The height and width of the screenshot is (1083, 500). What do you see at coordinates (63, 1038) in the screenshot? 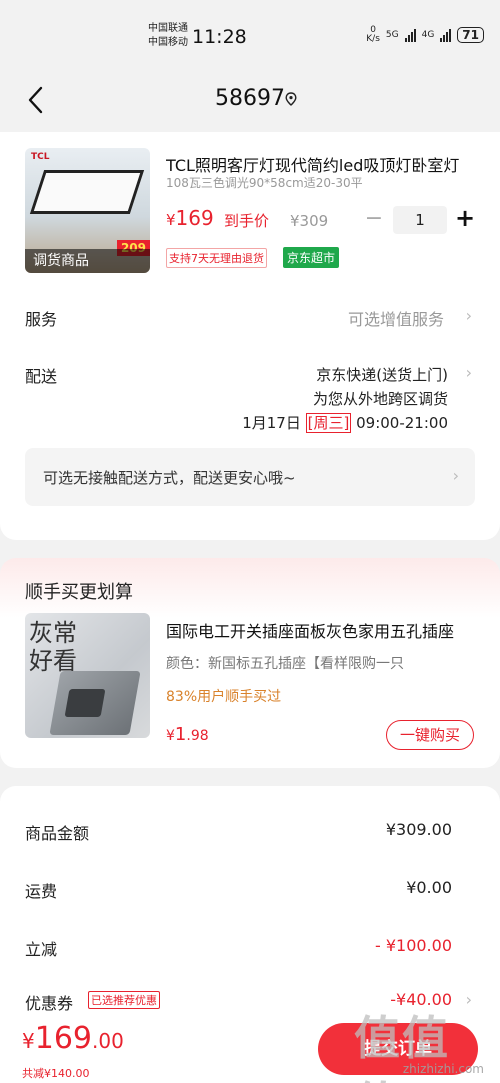
I see `total-int: 169` at bounding box center [63, 1038].